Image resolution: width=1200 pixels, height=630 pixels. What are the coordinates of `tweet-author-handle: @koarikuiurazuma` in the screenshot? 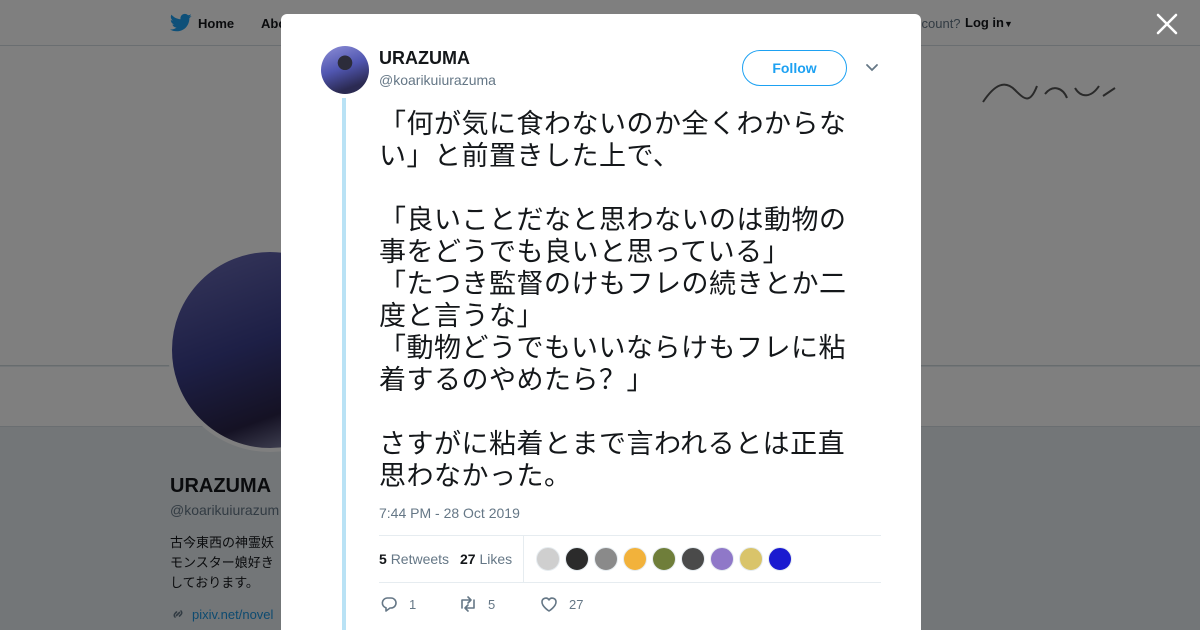 It's located at (437, 80).